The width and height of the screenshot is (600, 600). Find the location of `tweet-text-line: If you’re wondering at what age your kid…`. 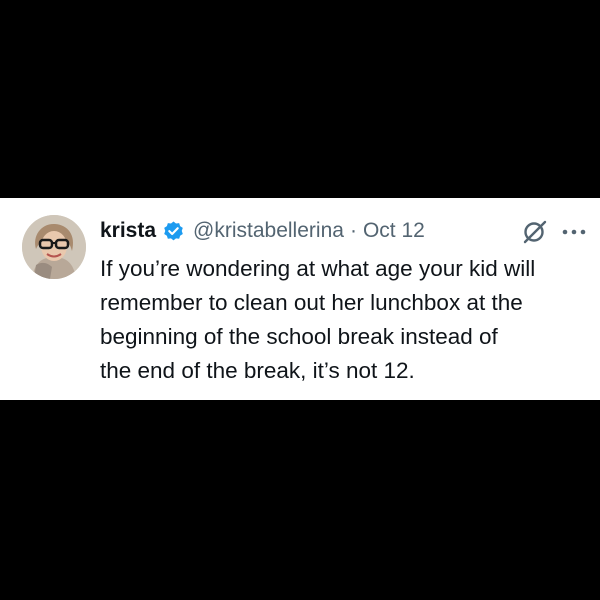

tweet-text-line: If you’re wondering at what age your kid… is located at coordinates (318, 268).